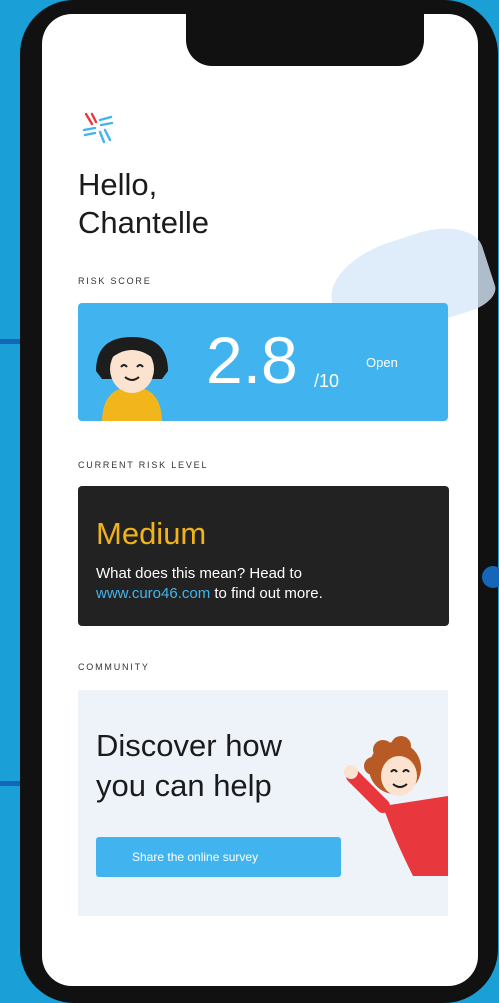 Image resolution: width=499 pixels, height=1003 pixels. What do you see at coordinates (252, 360) in the screenshot?
I see `risk-score-value: 2.8` at bounding box center [252, 360].